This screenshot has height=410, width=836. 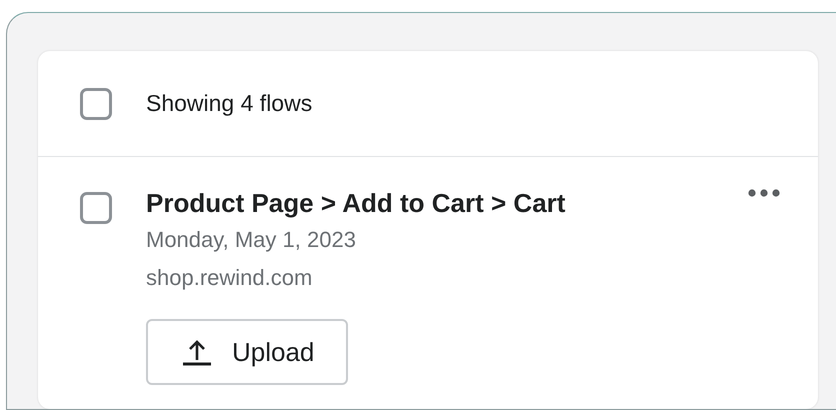 I want to click on flow-date: Monday, May 1, 2023, so click(x=251, y=240).